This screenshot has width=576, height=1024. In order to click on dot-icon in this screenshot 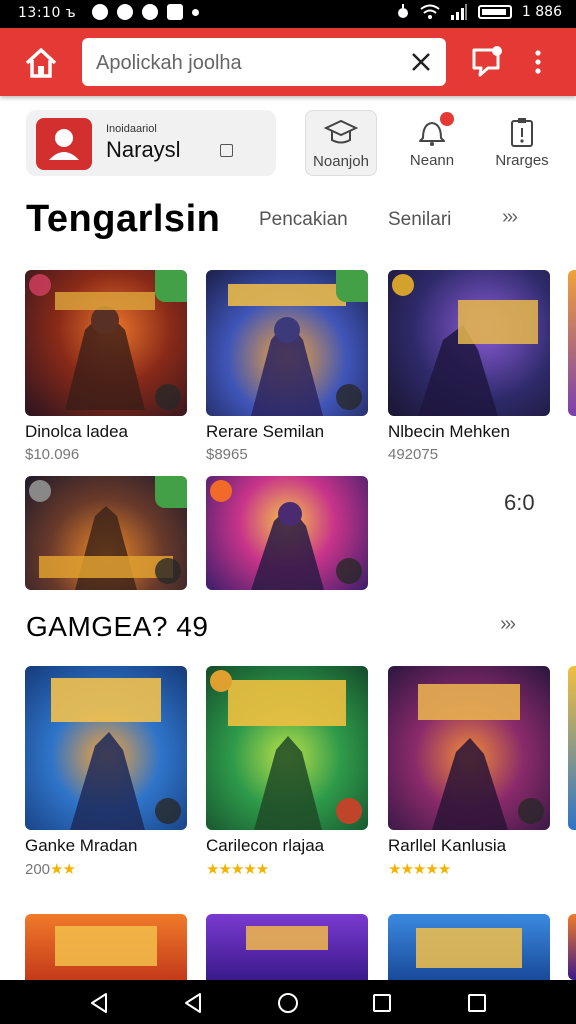, I will do `click(195, 12)`.